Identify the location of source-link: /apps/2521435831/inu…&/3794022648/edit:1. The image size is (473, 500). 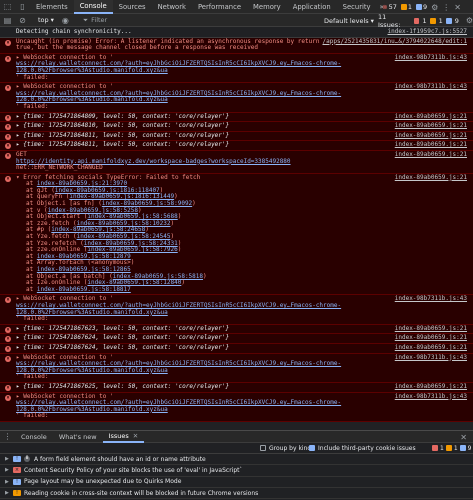
(393, 42).